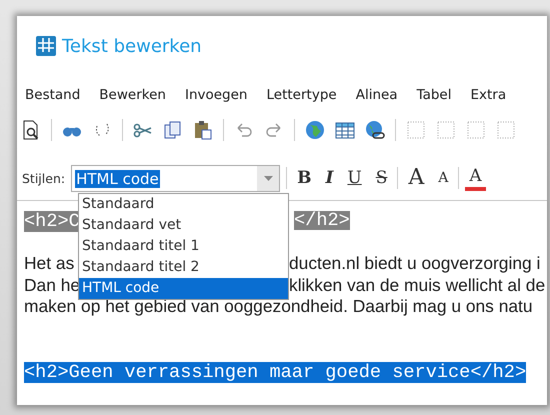  Describe the element at coordinates (301, 95) in the screenshot. I see `menu-item: Lettertype` at that location.